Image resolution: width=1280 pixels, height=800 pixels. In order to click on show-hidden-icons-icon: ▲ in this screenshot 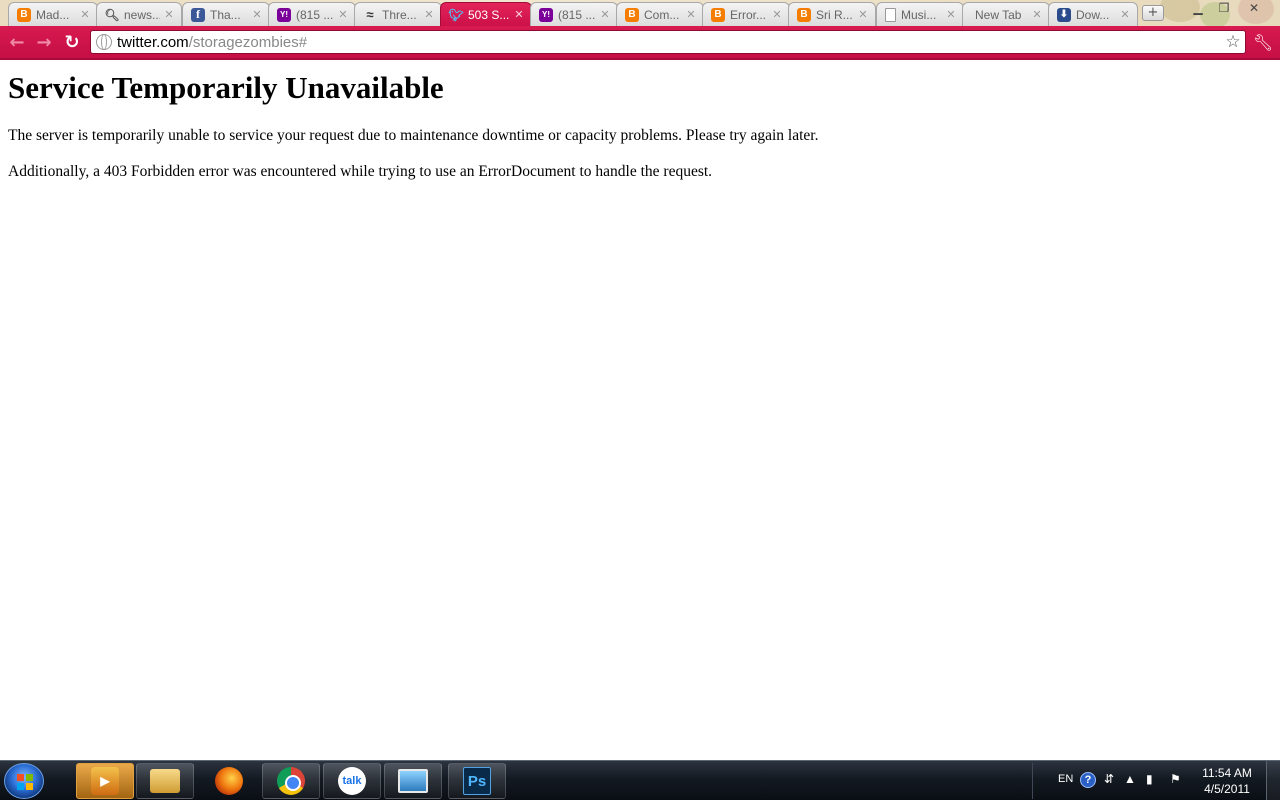, I will do `click(1130, 786)`.